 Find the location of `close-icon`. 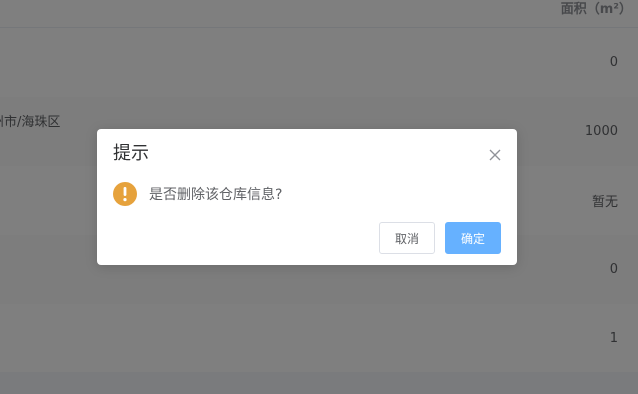

close-icon is located at coordinates (495, 155).